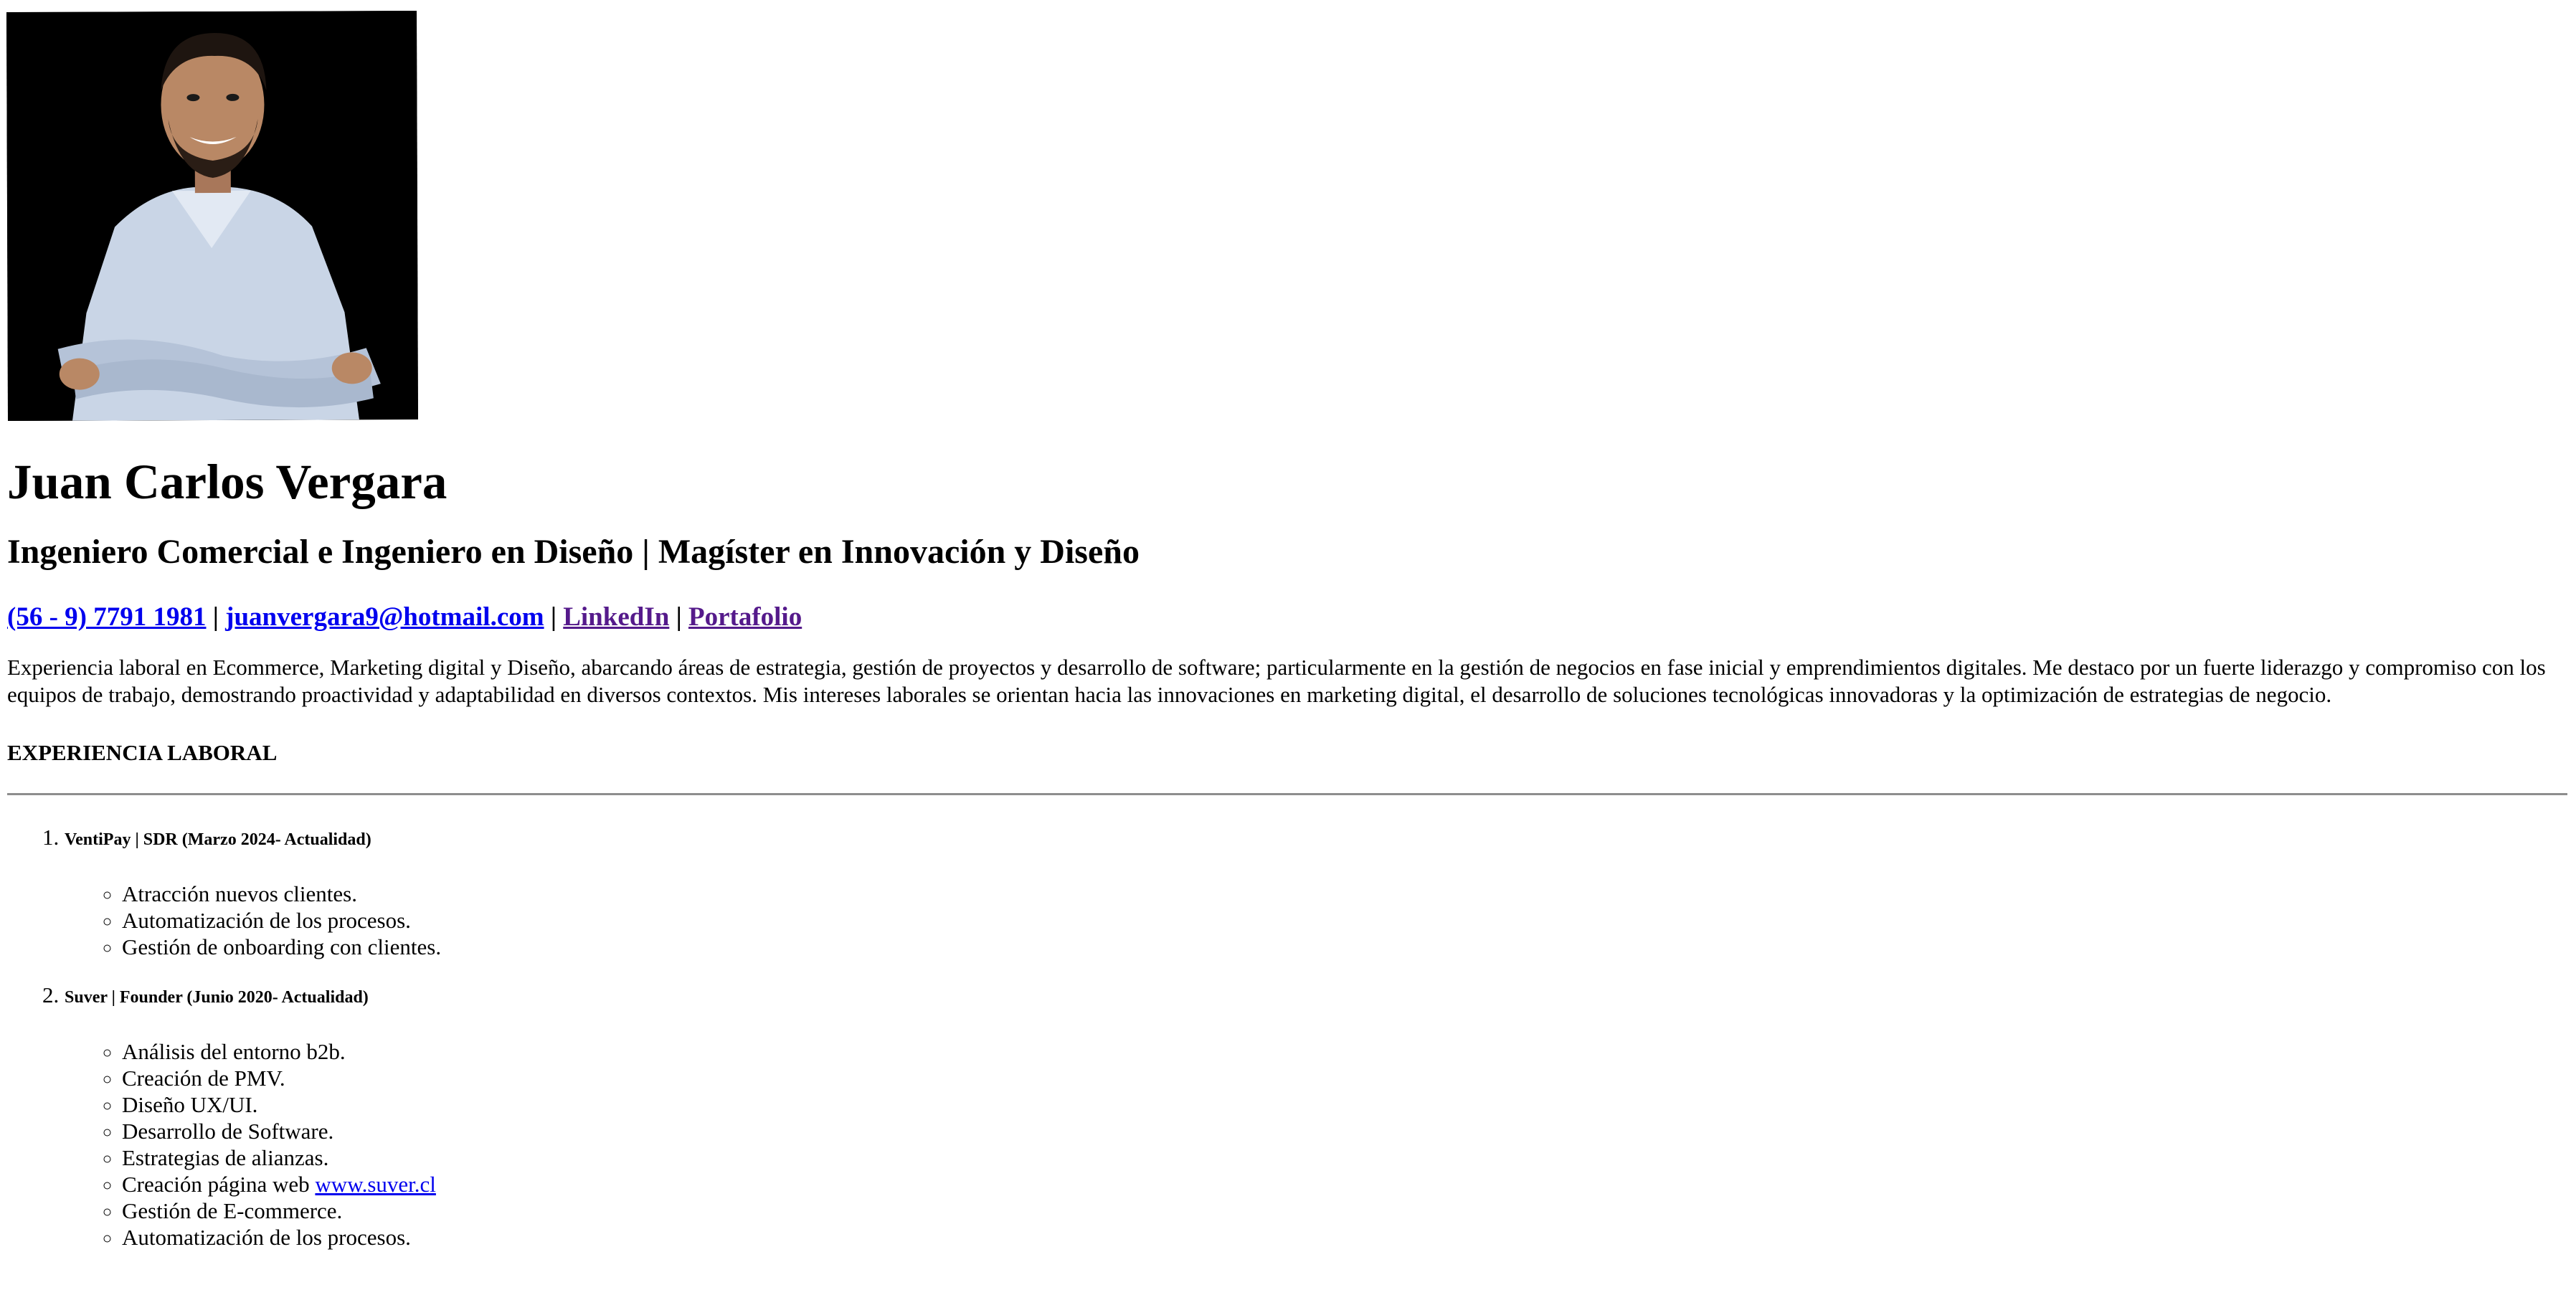 The width and height of the screenshot is (2576, 1295). Describe the element at coordinates (142, 753) in the screenshot. I see `experience-section-title: EXPERIENCIA LABORAL` at that location.